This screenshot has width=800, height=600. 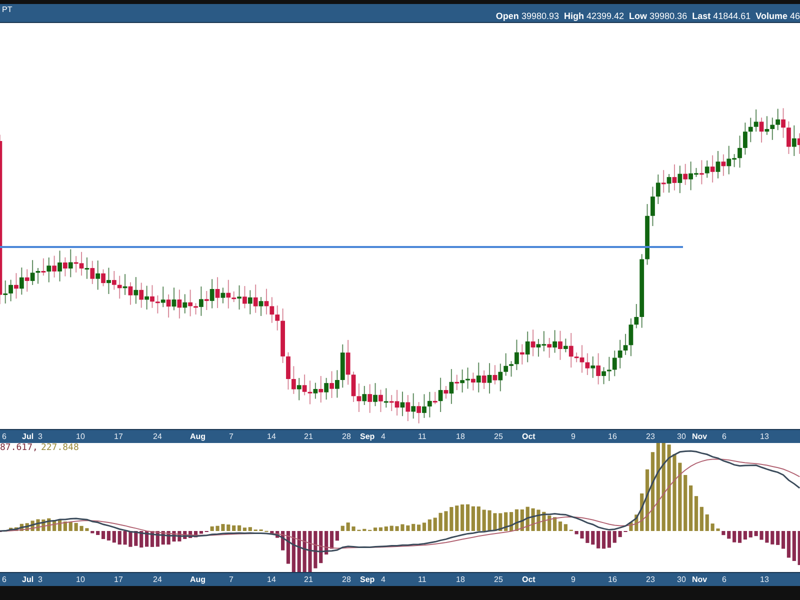 What do you see at coordinates (658, 16) in the screenshot?
I see `price-stat: Low 39980.36` at bounding box center [658, 16].